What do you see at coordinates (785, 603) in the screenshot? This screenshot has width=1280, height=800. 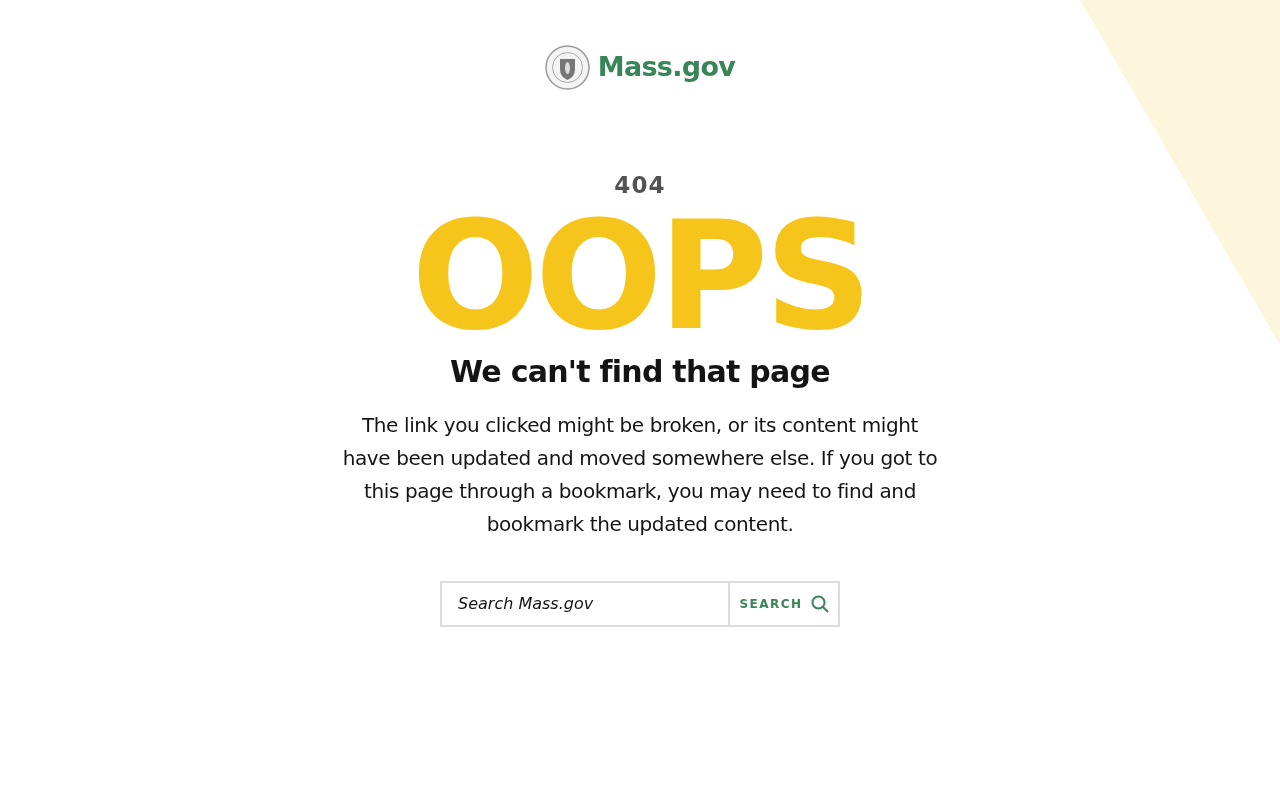 I see `search-button: SEARCH` at bounding box center [785, 603].